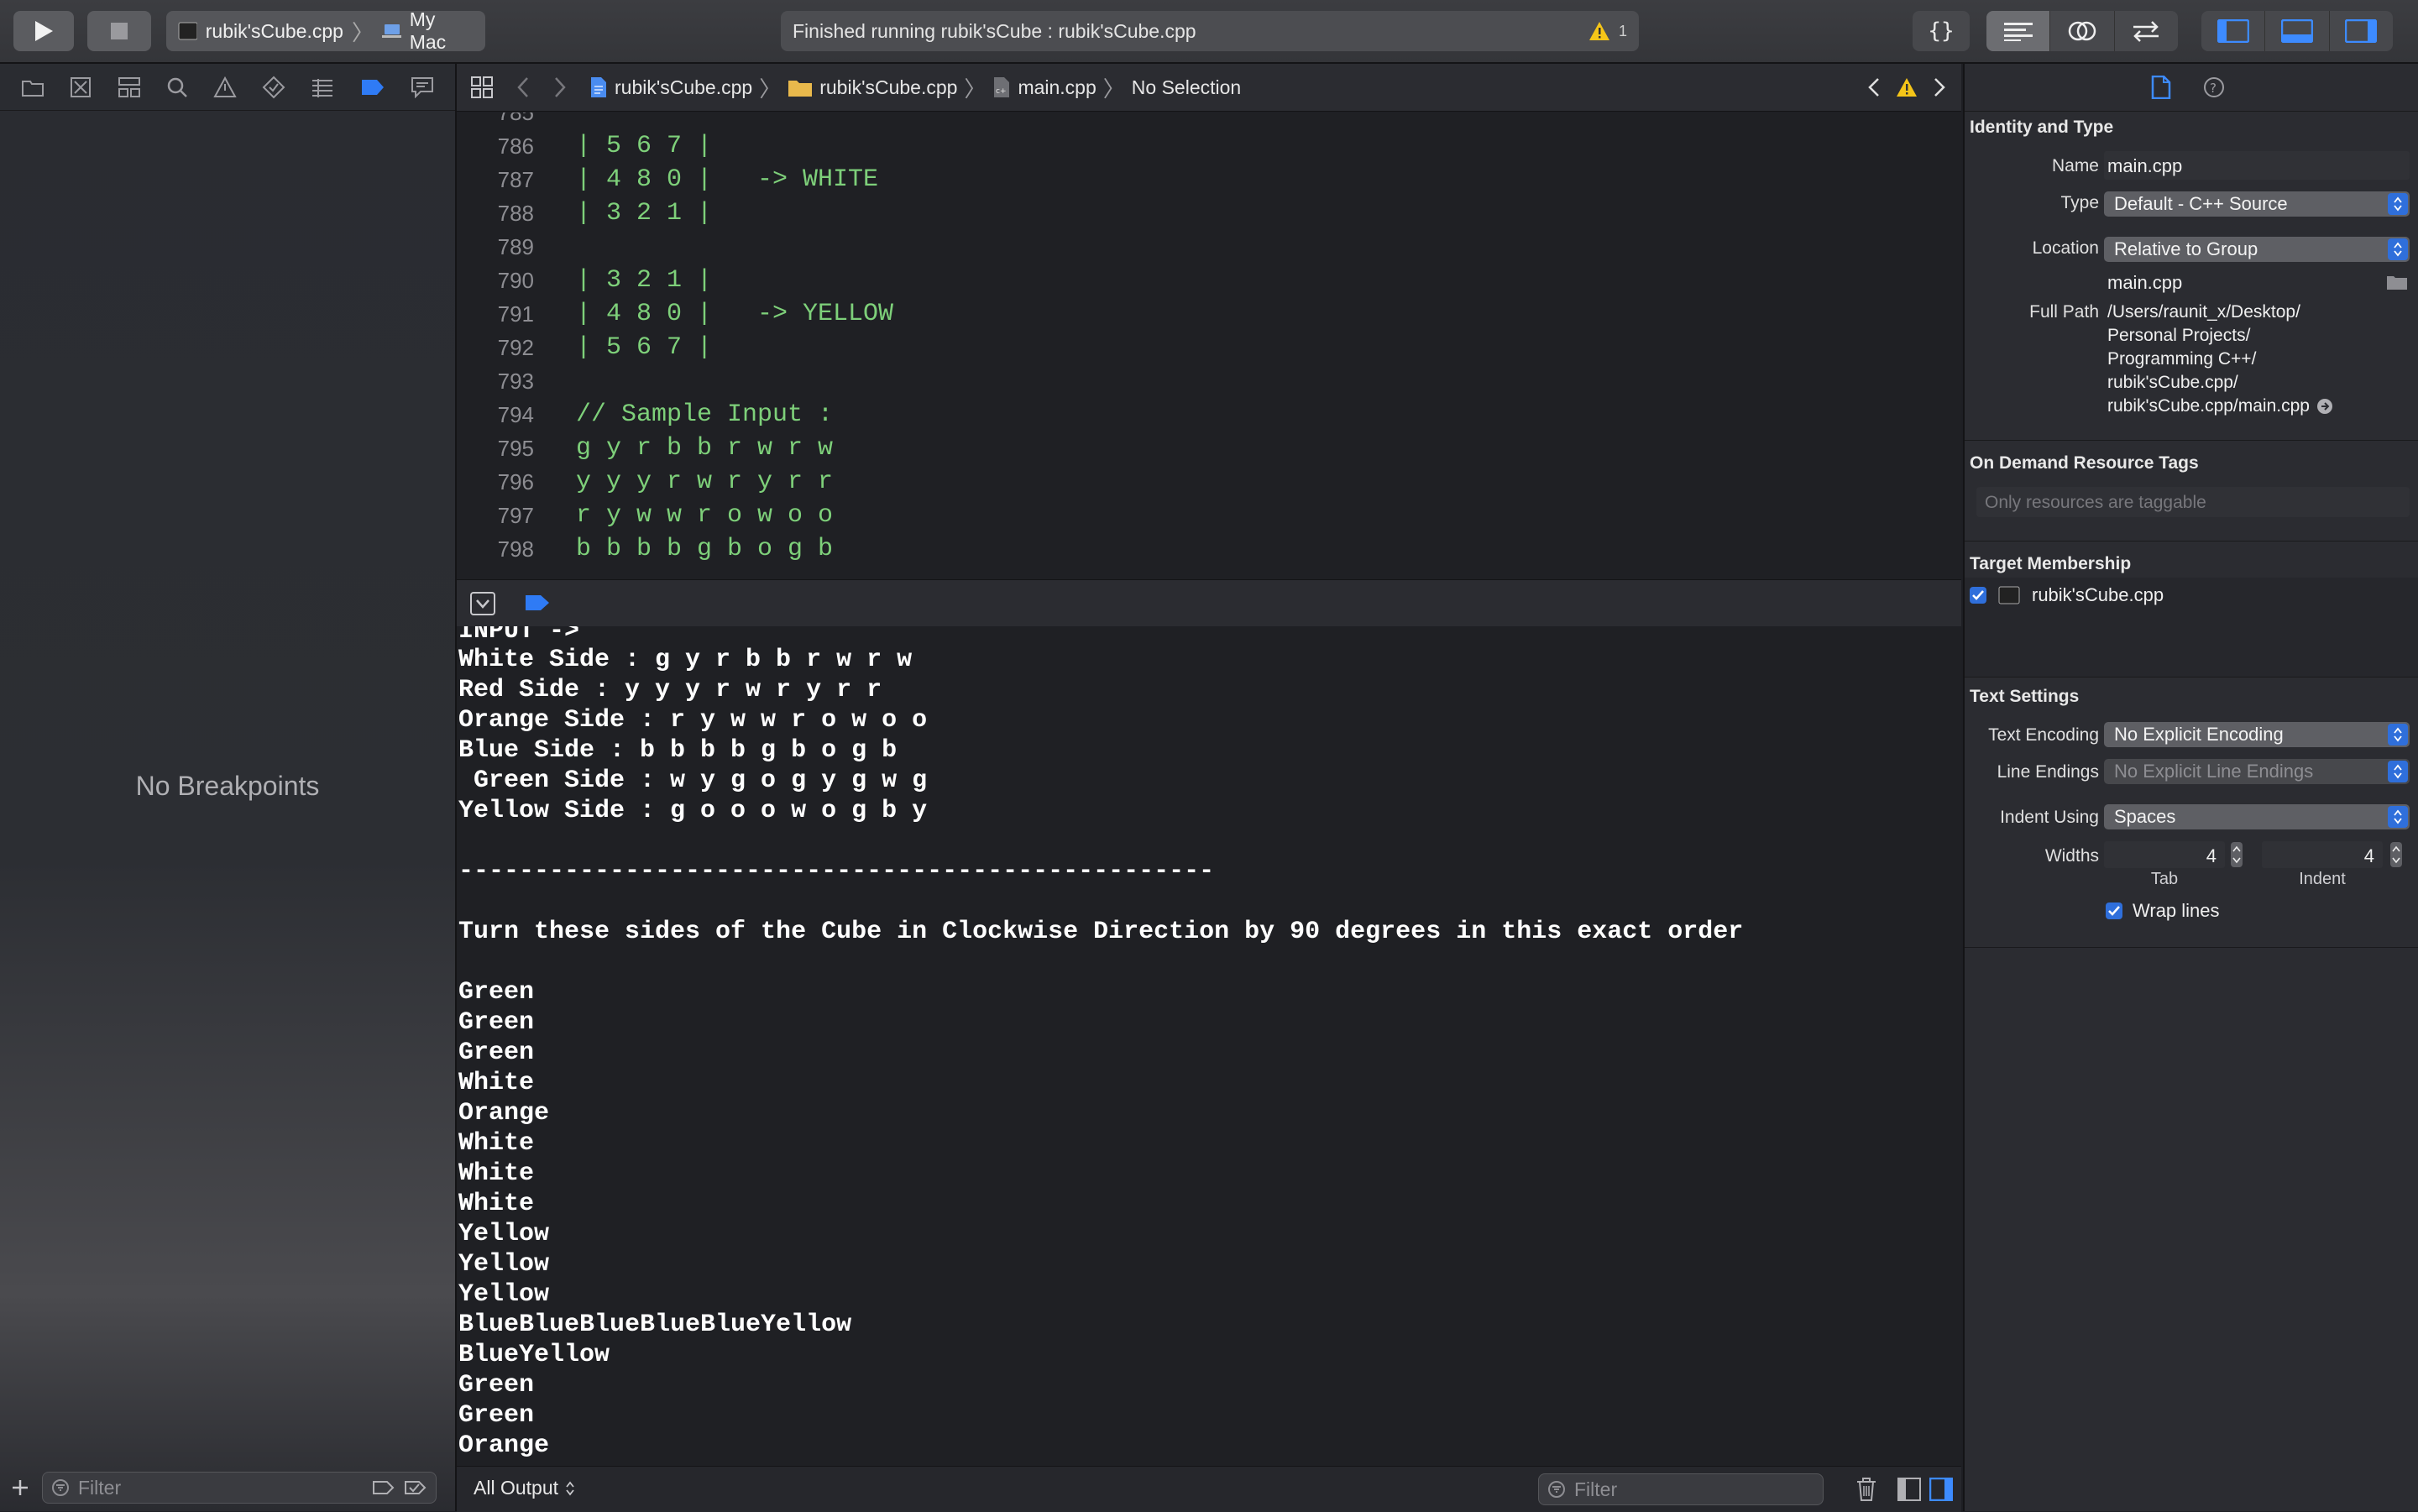 This screenshot has height=1512, width=2418. Describe the element at coordinates (43, 31) in the screenshot. I see `run-button` at that location.